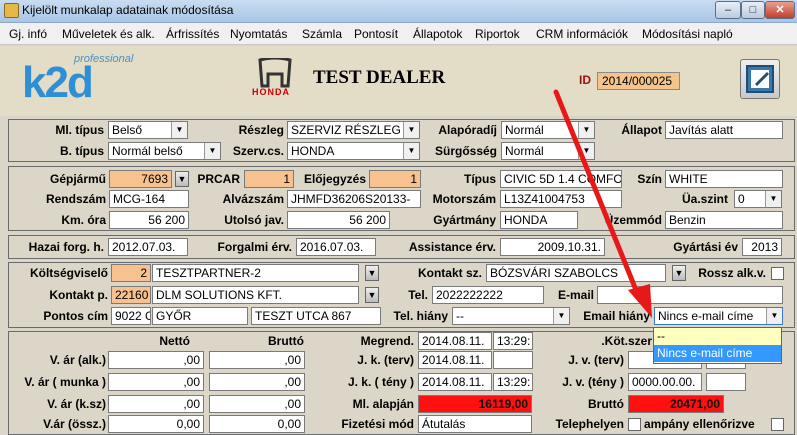  I want to click on menu-gj-info: Gj. infó, so click(28, 34).